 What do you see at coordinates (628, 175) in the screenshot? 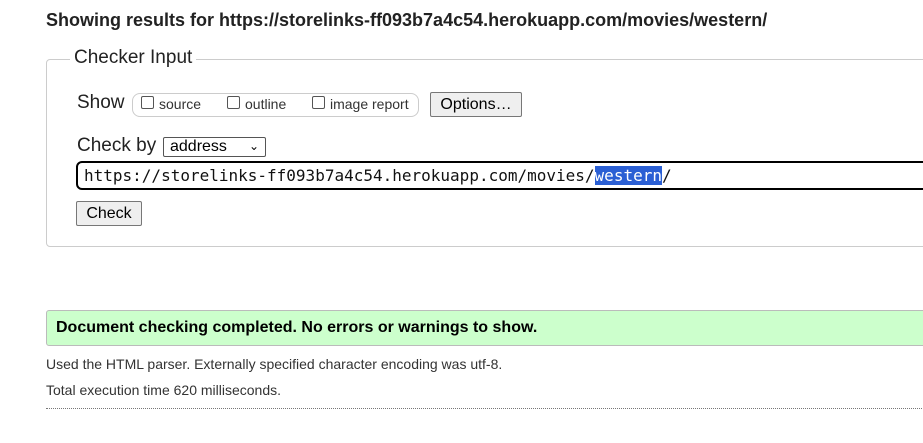
I see `url-selected-text: western` at bounding box center [628, 175].